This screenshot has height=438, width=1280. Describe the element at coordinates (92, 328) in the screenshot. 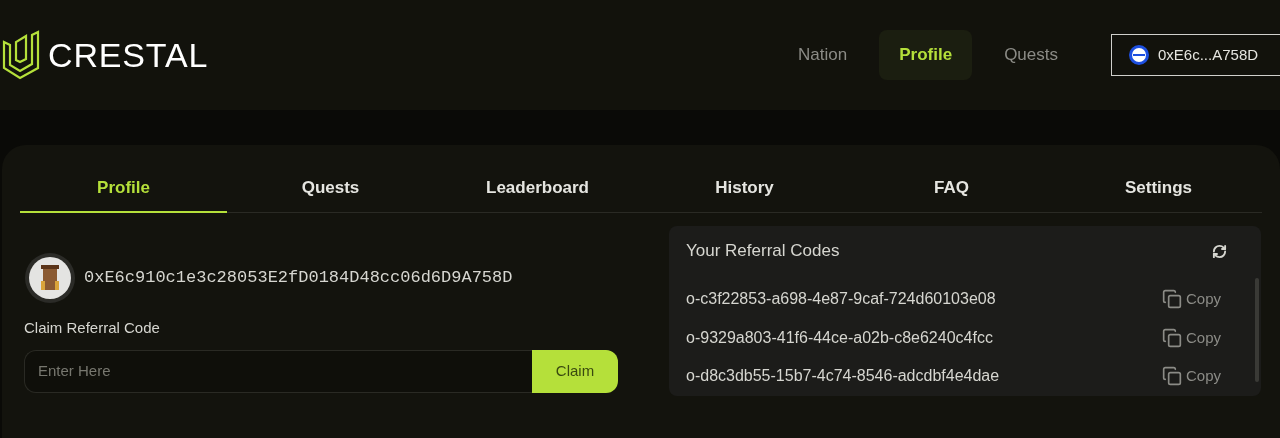

I see `field-label: Claim Referral Code` at that location.